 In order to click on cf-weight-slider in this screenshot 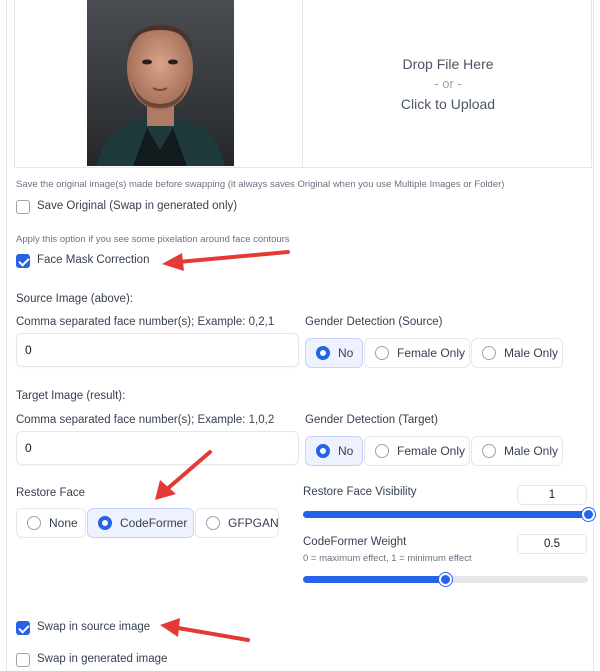, I will do `click(445, 579)`.